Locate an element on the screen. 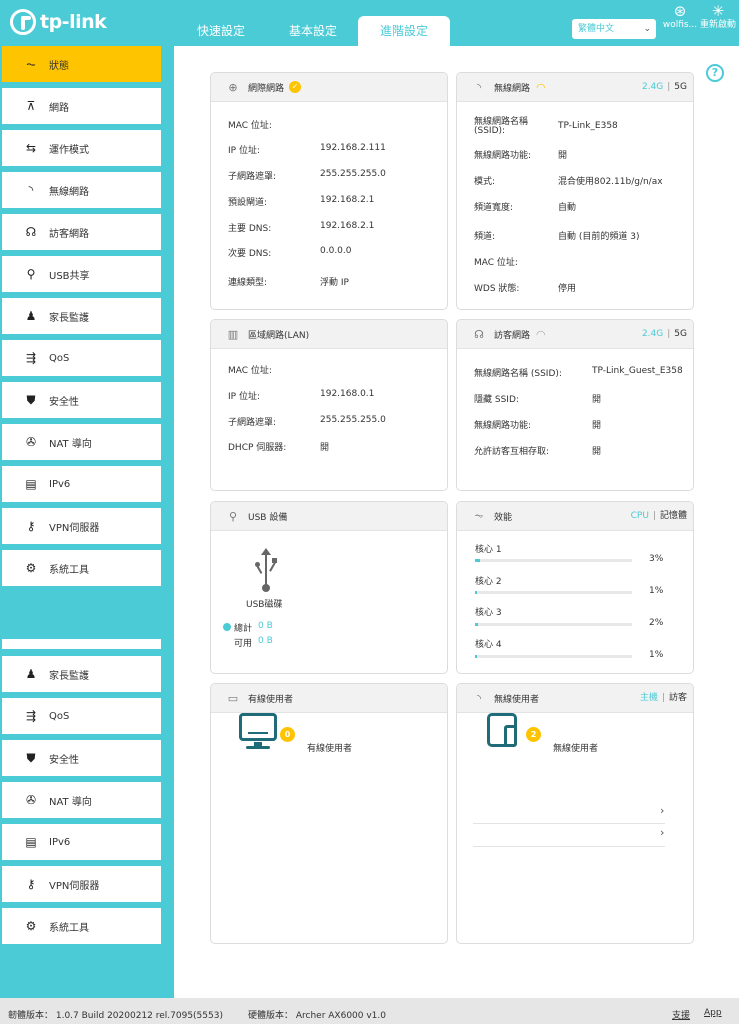 The height and width of the screenshot is (1024, 739). sidebar-item-wireless: ◝ 無線網路 is located at coordinates (81, 190).